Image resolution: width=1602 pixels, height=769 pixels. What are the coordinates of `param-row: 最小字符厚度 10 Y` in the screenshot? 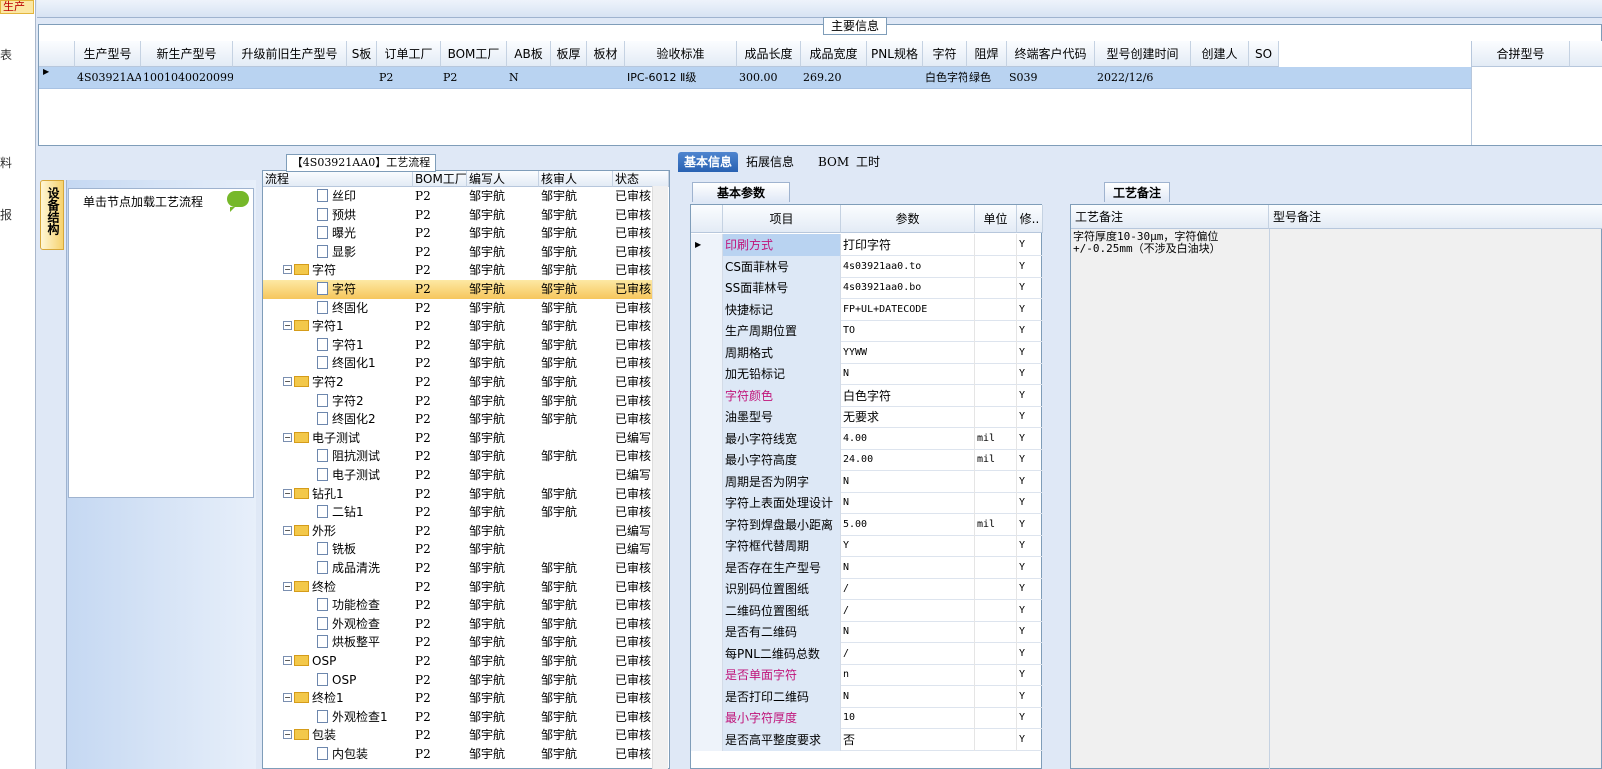 It's located at (867, 718).